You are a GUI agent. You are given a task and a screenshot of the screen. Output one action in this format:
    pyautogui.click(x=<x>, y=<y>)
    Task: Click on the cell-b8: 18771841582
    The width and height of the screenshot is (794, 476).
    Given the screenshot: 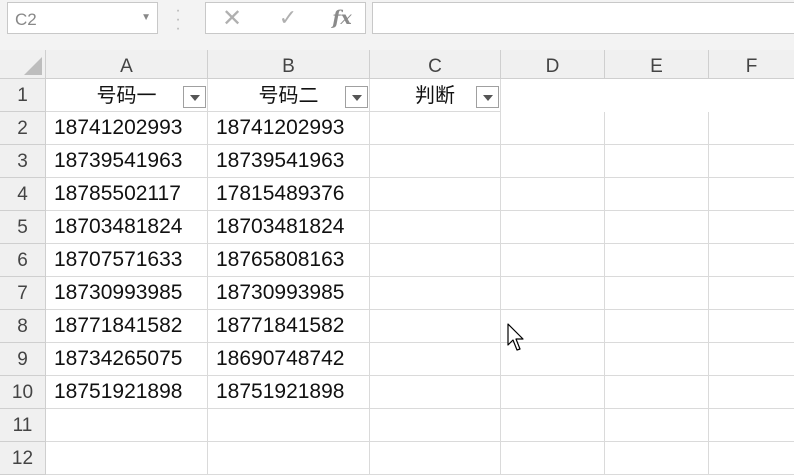 What is the action you would take?
    pyautogui.click(x=289, y=326)
    